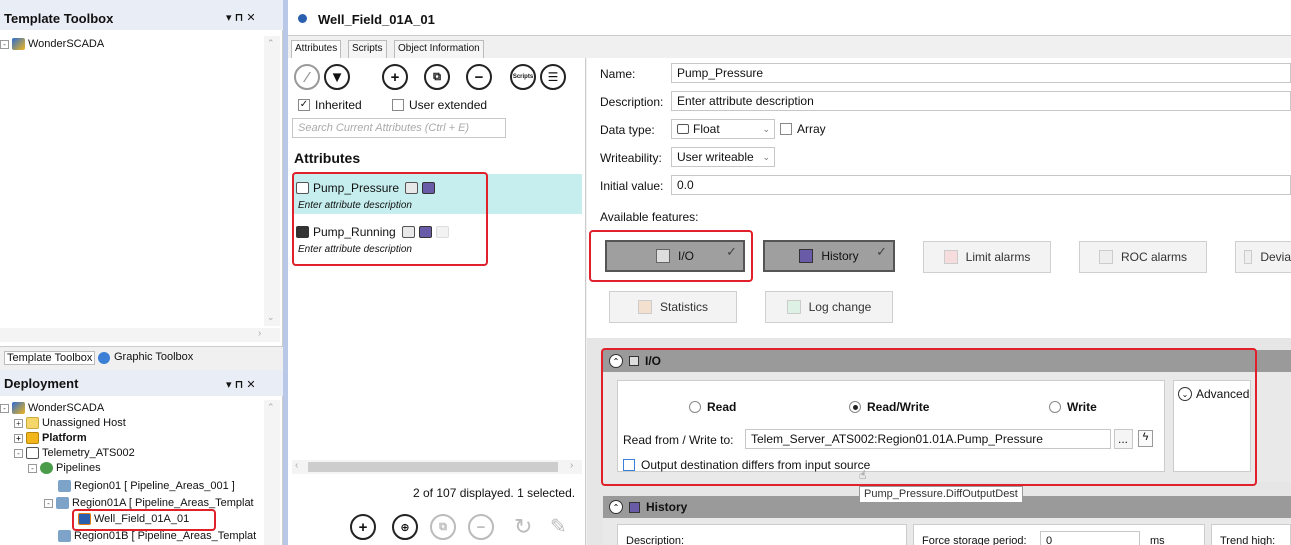  I want to click on deploy-tree-region01a: - Region01A [ Pipeline_Areas_Templat, so click(149, 503).